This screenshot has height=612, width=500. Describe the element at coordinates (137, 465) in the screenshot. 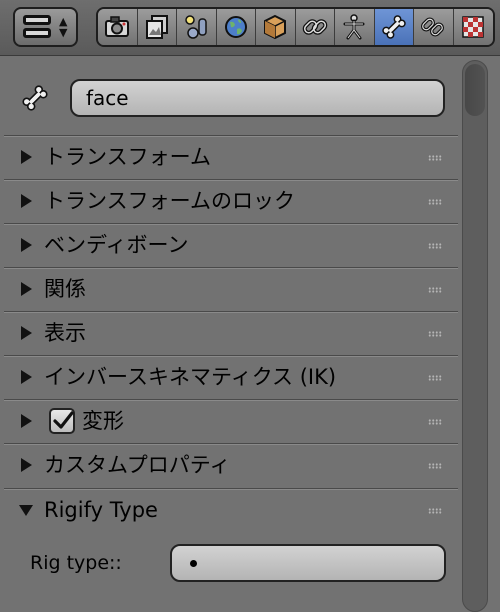

I see `panel-label: カスタムプロパティ` at that location.